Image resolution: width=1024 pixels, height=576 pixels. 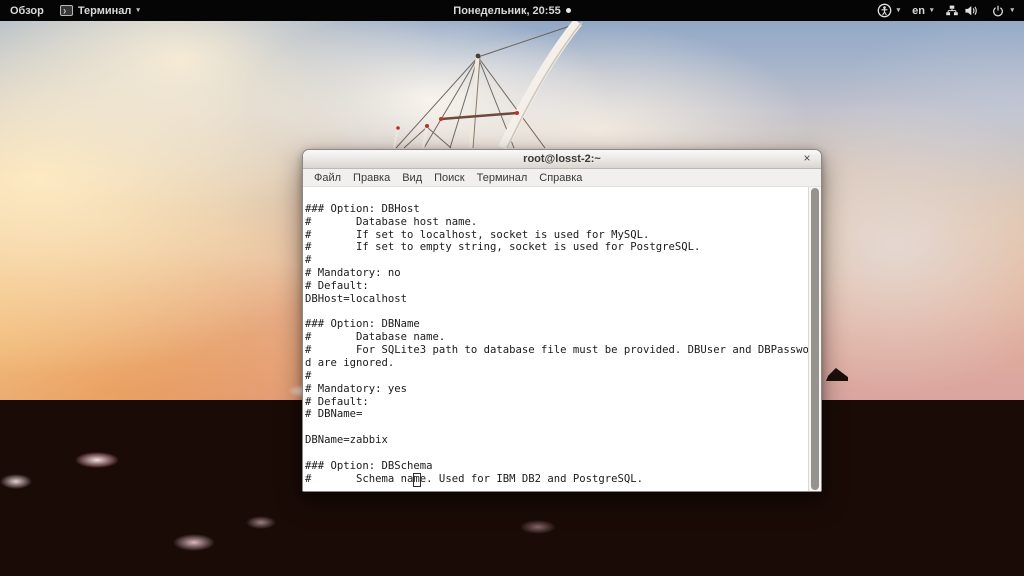 I want to click on menu-item: Терминал, so click(x=502, y=178).